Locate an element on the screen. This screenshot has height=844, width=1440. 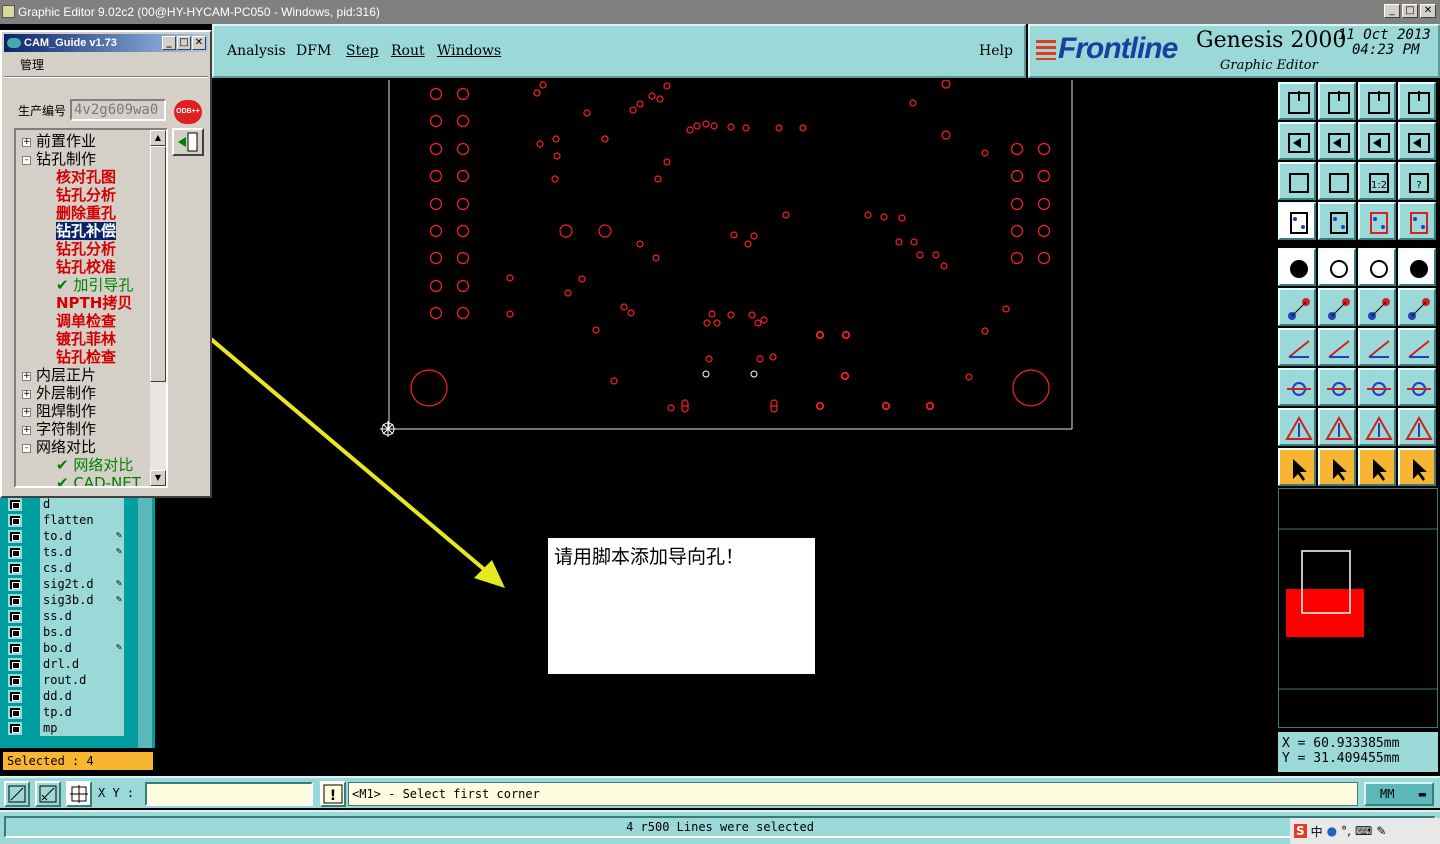
tree-item: 核对孔图 is located at coordinates (86, 177).